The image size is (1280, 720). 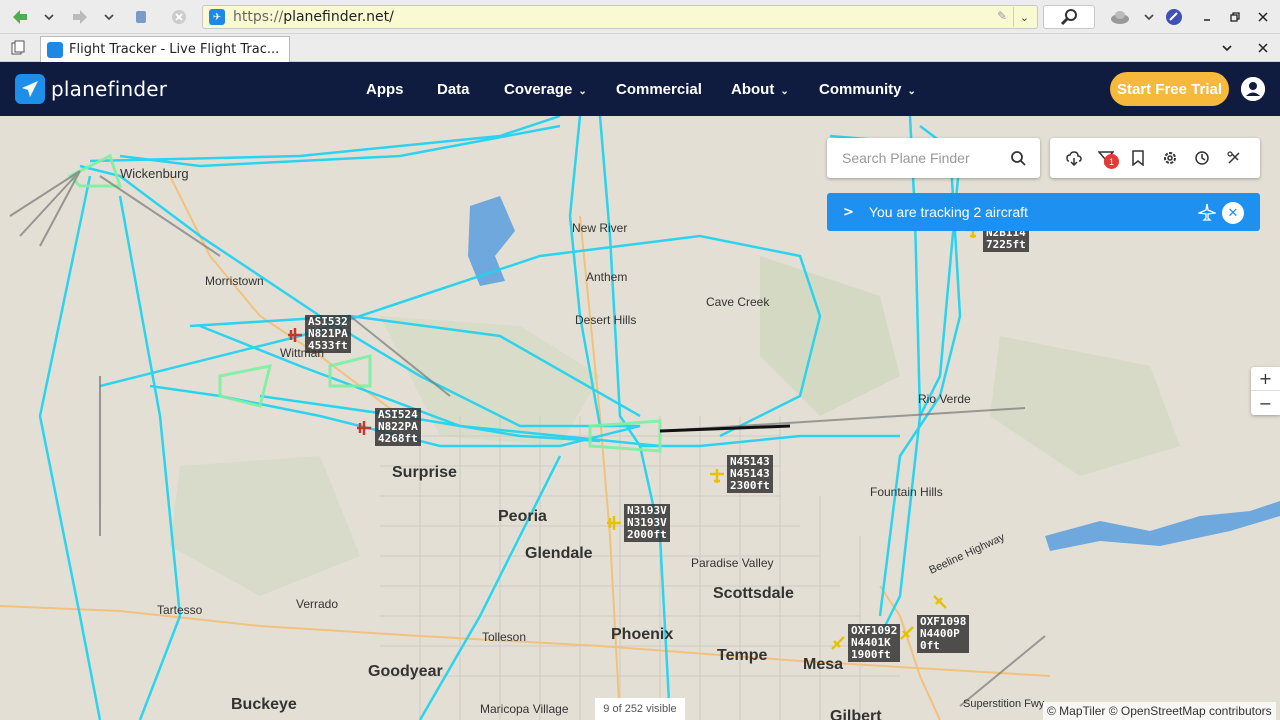 I want to click on map-attribution: © MapTiler © OpenStreetMap contributors, so click(x=1159, y=711).